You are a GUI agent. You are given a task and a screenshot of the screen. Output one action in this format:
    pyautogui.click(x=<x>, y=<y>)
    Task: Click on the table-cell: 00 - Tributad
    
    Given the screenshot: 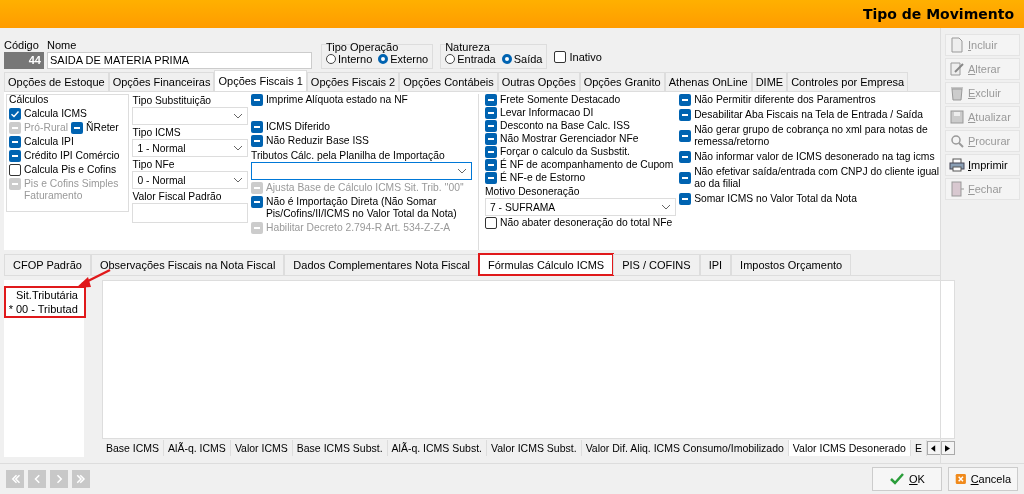 What is the action you would take?
    pyautogui.click(x=47, y=309)
    